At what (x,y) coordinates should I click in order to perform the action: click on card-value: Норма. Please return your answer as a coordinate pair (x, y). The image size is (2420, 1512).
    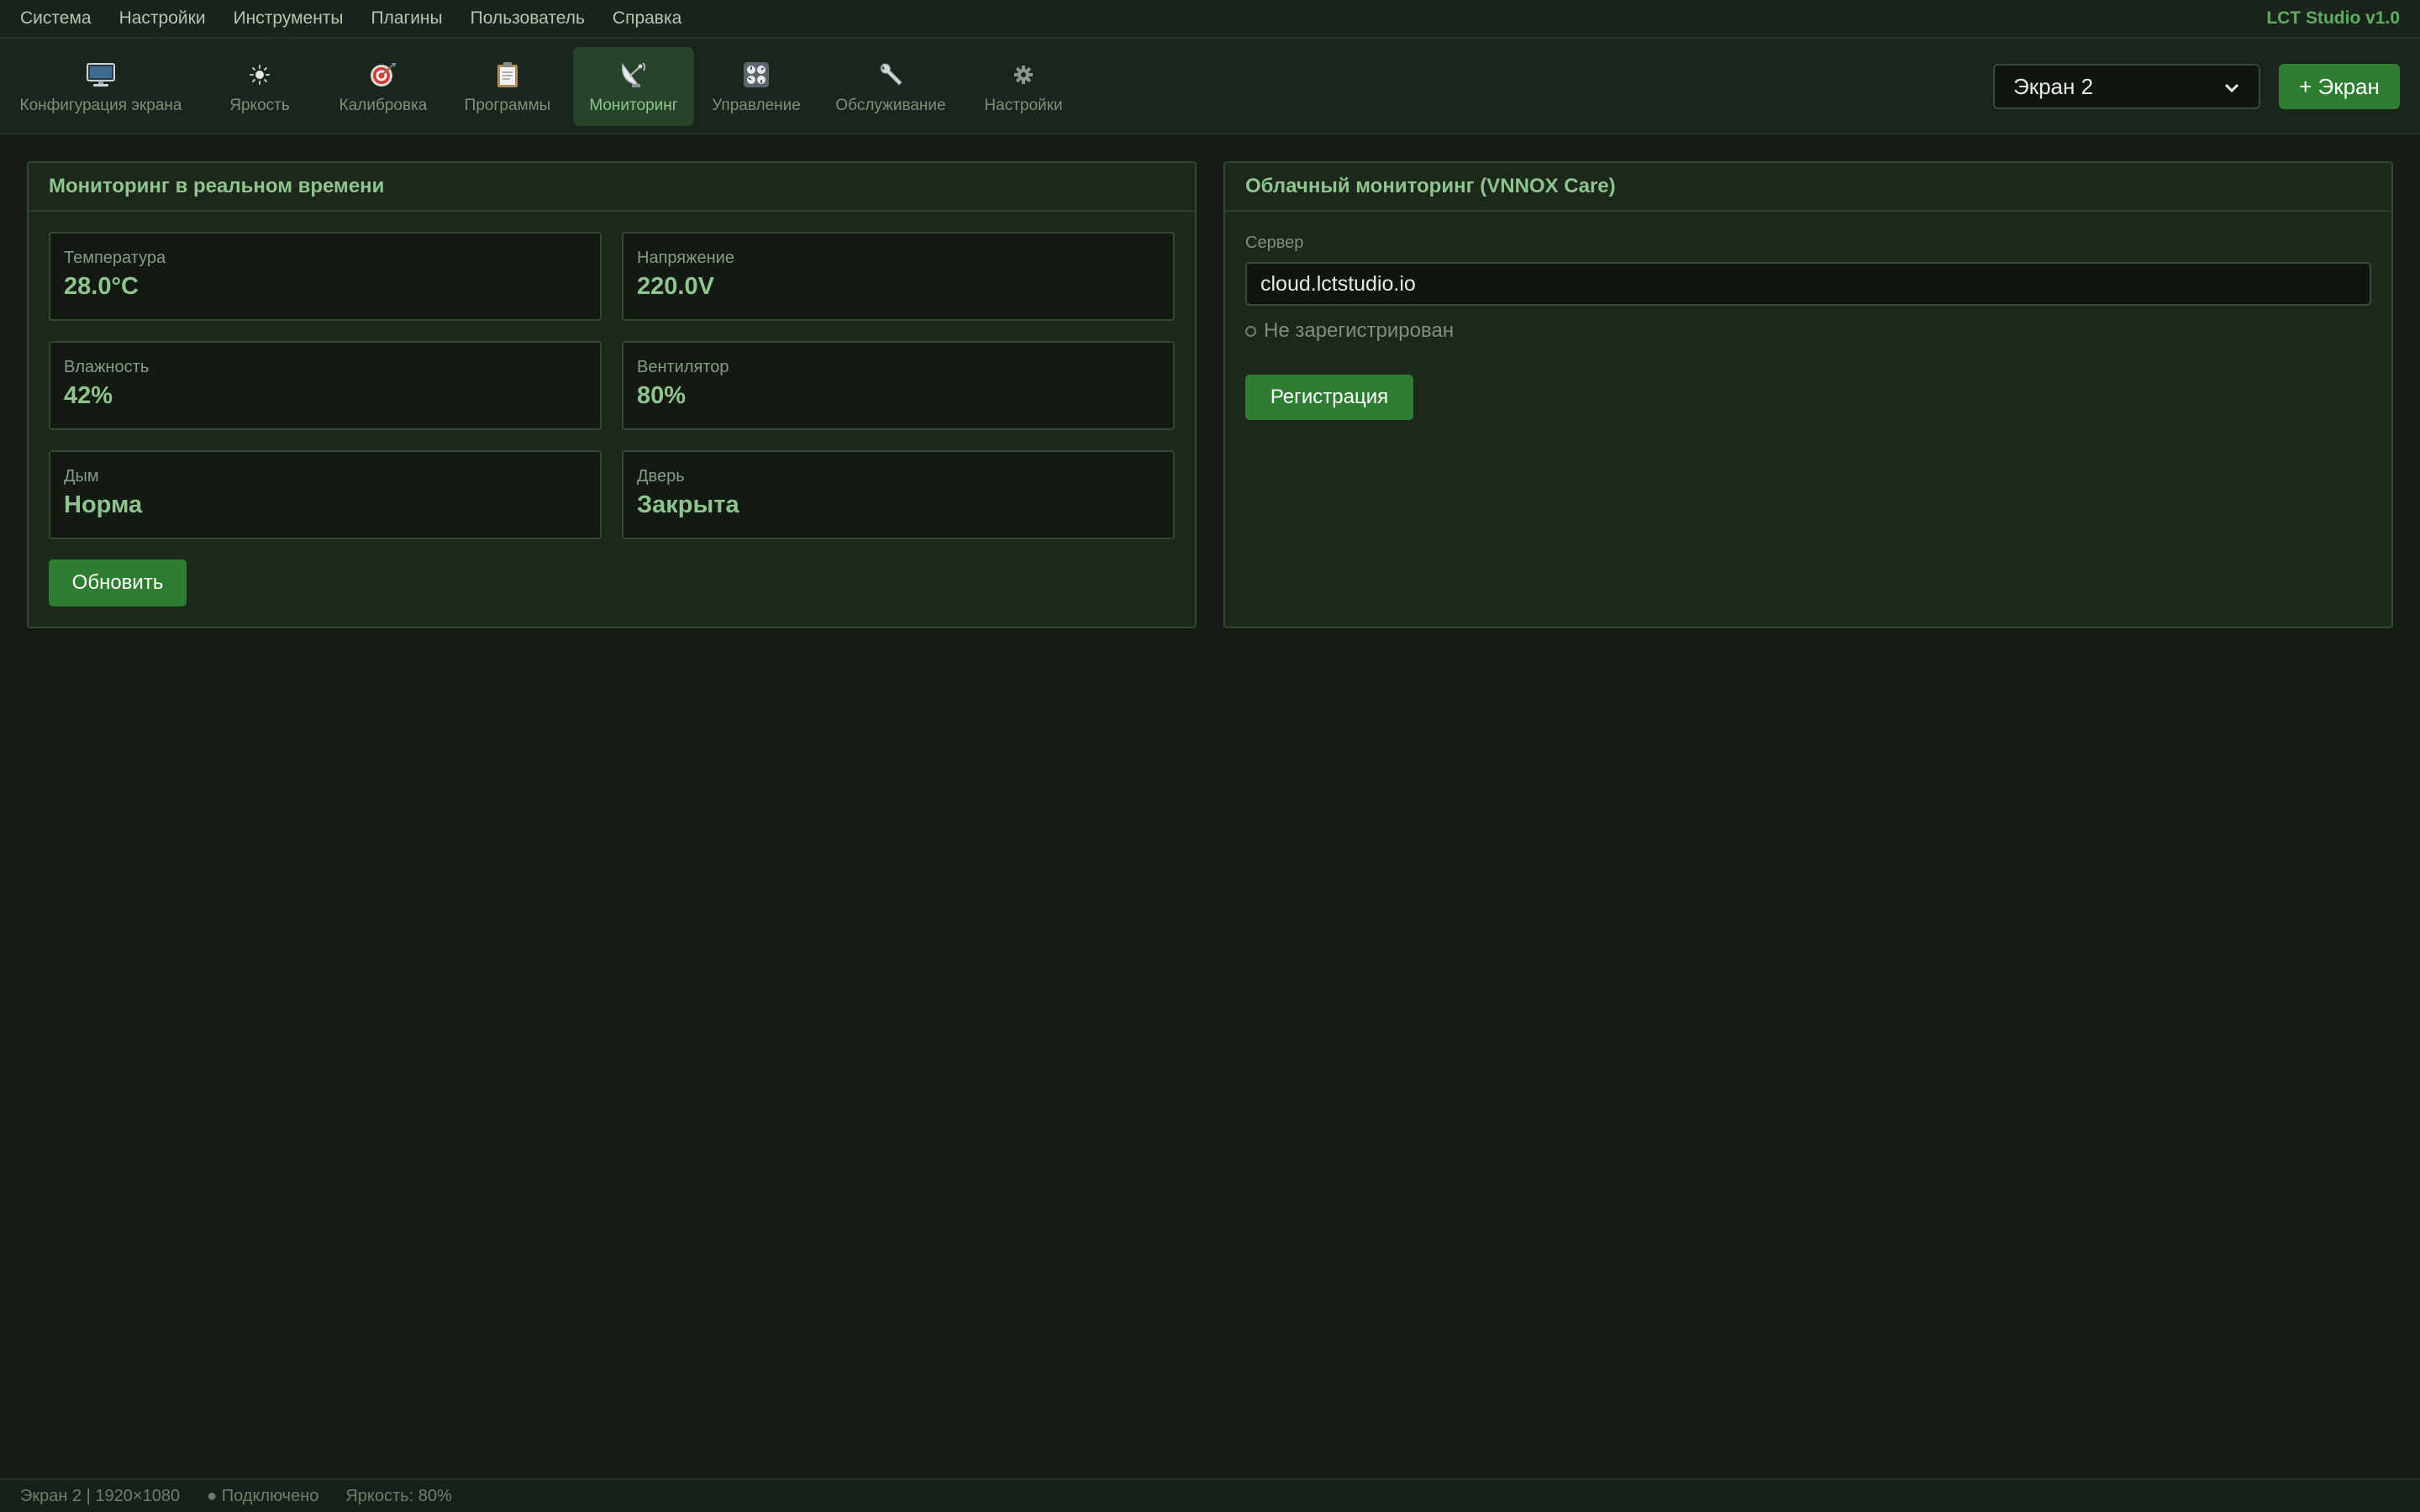
    Looking at the image, I should click on (103, 504).